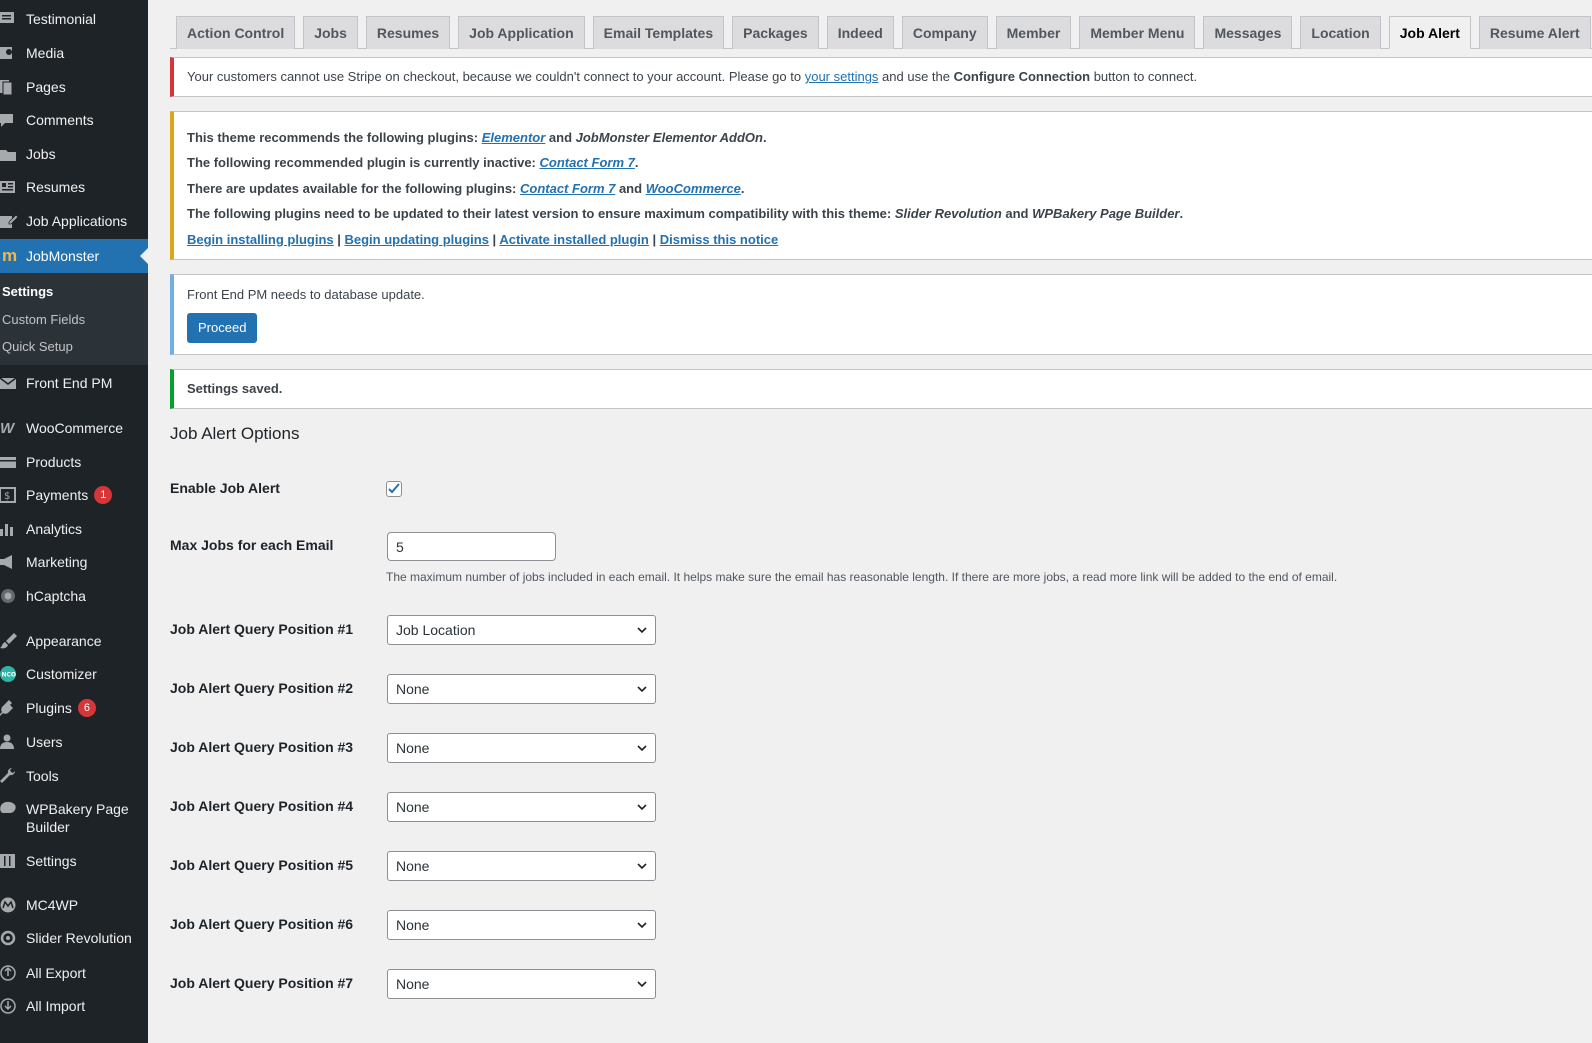 This screenshot has height=1043, width=1592. Describe the element at coordinates (74, 973) in the screenshot. I see `menu-item-all-export: All Export` at that location.